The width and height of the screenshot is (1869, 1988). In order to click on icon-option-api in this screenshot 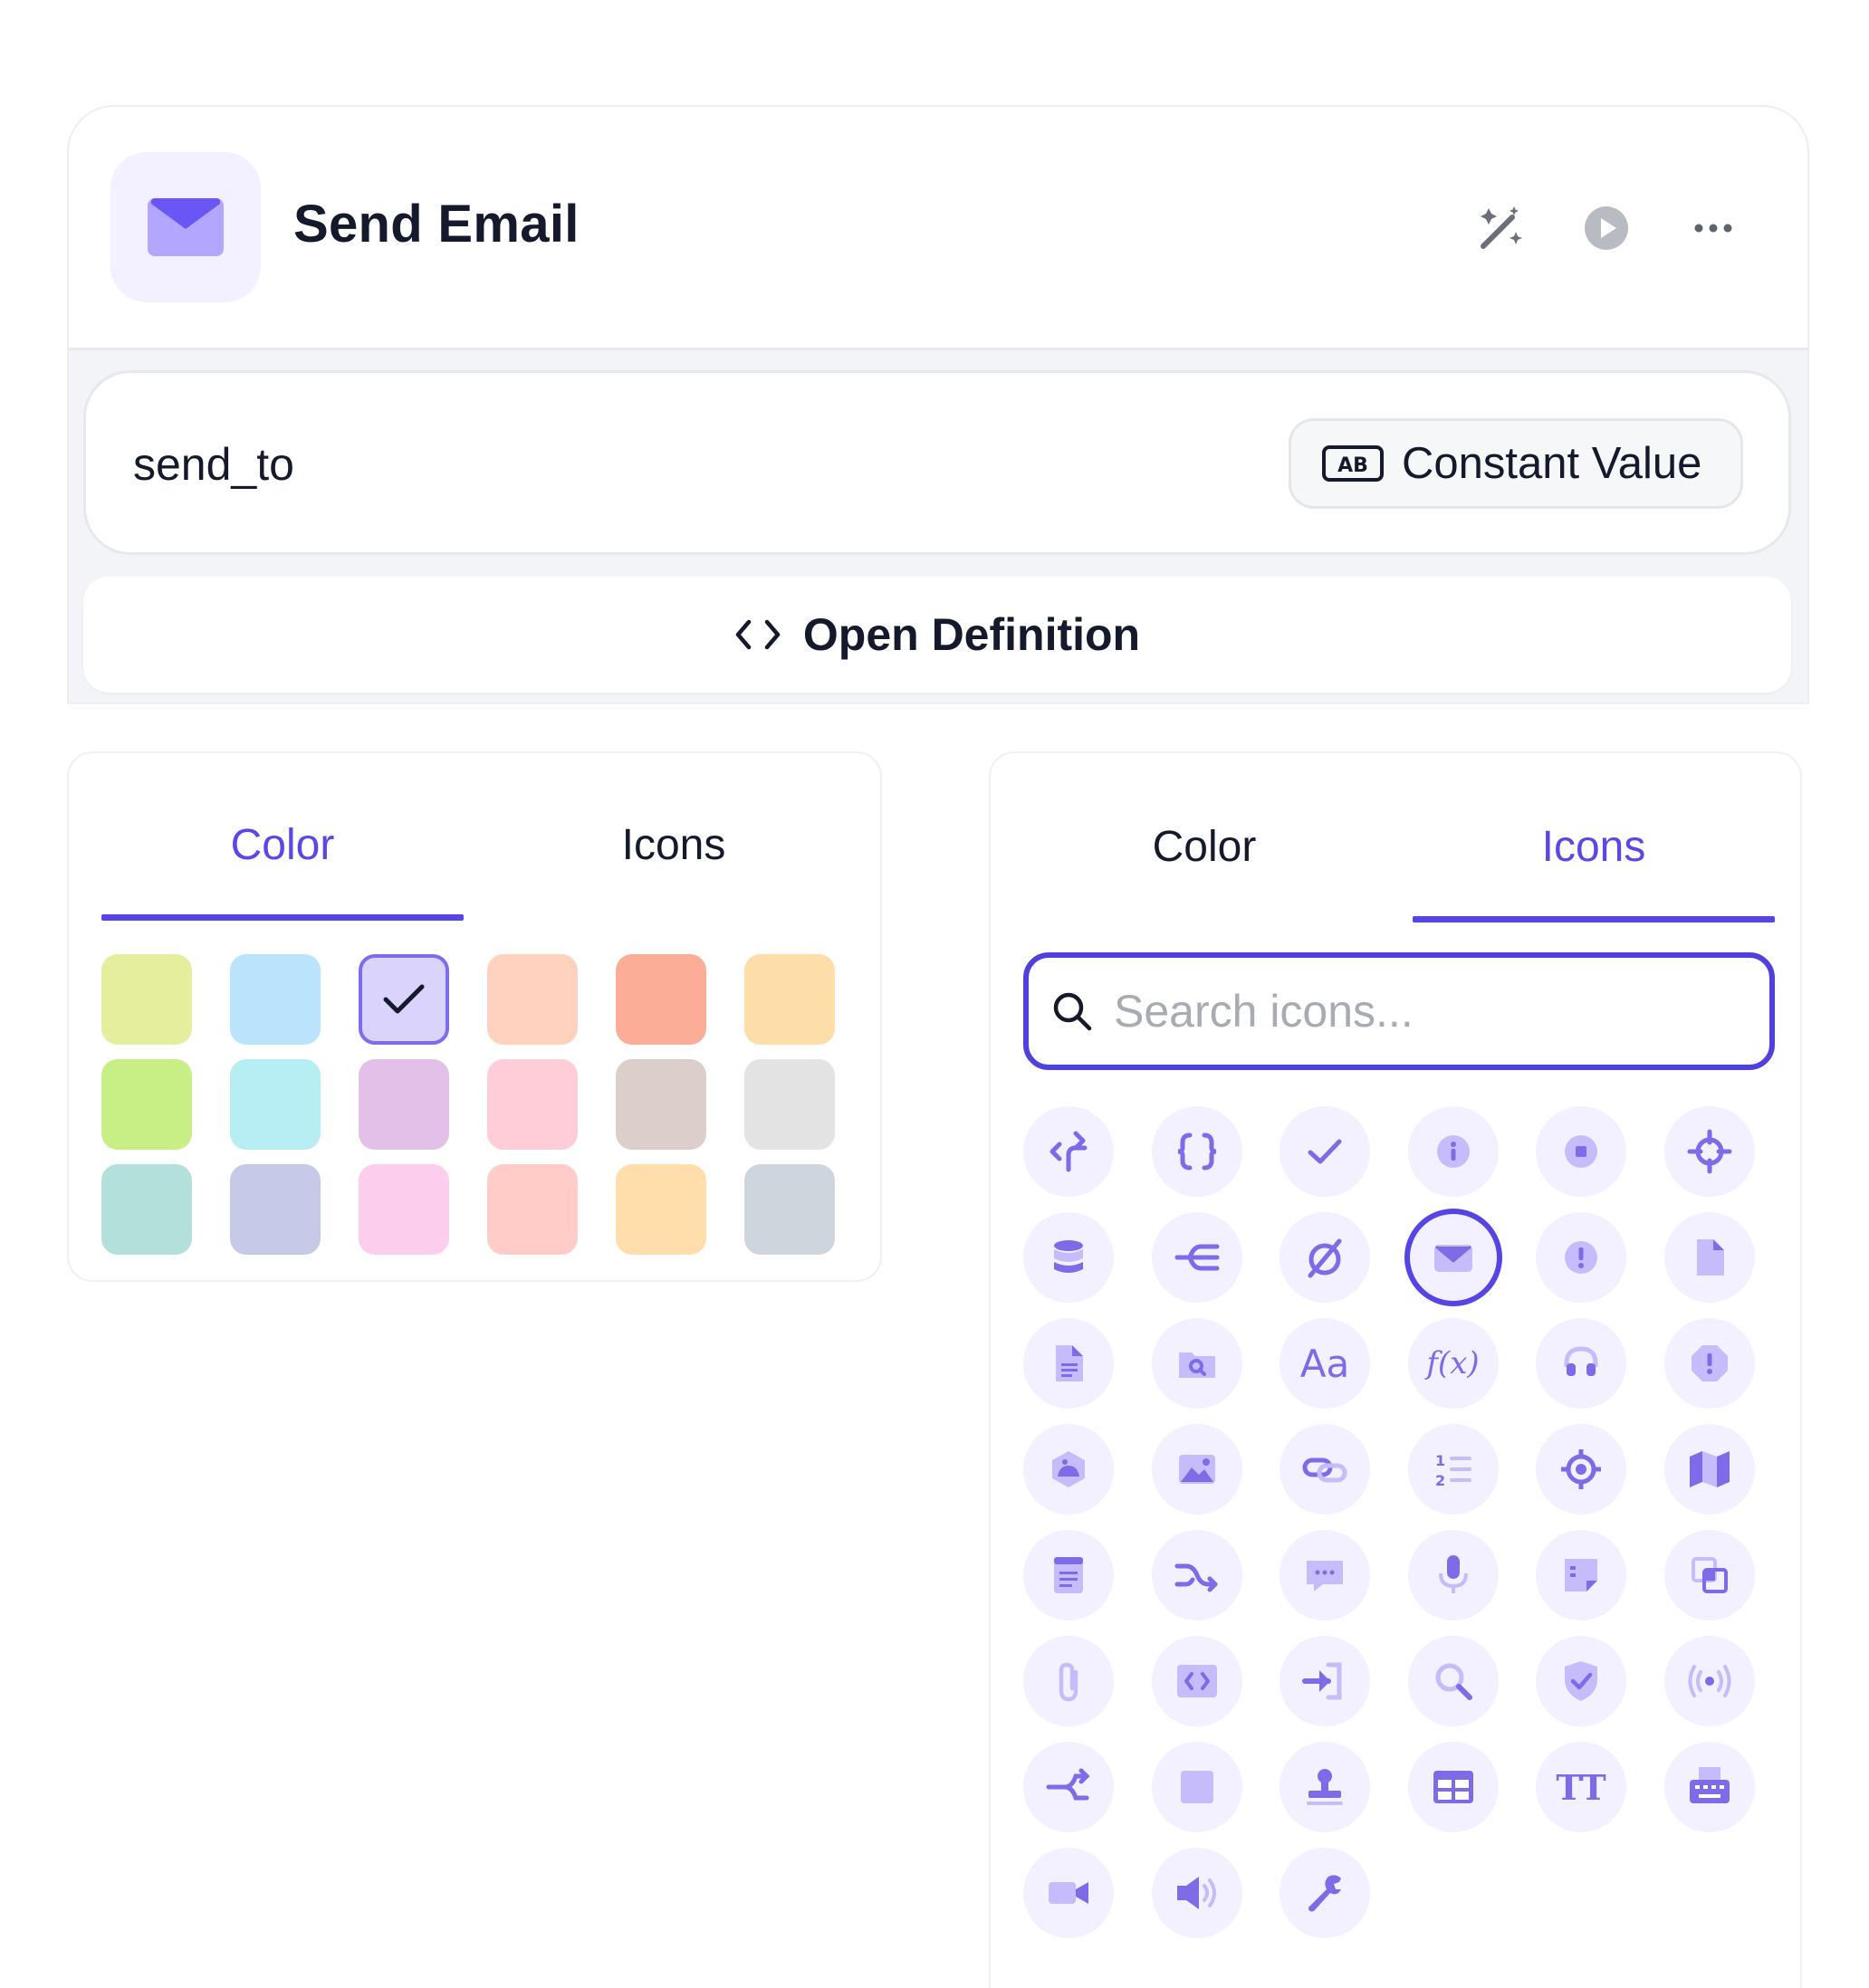, I will do `click(1068, 1151)`.